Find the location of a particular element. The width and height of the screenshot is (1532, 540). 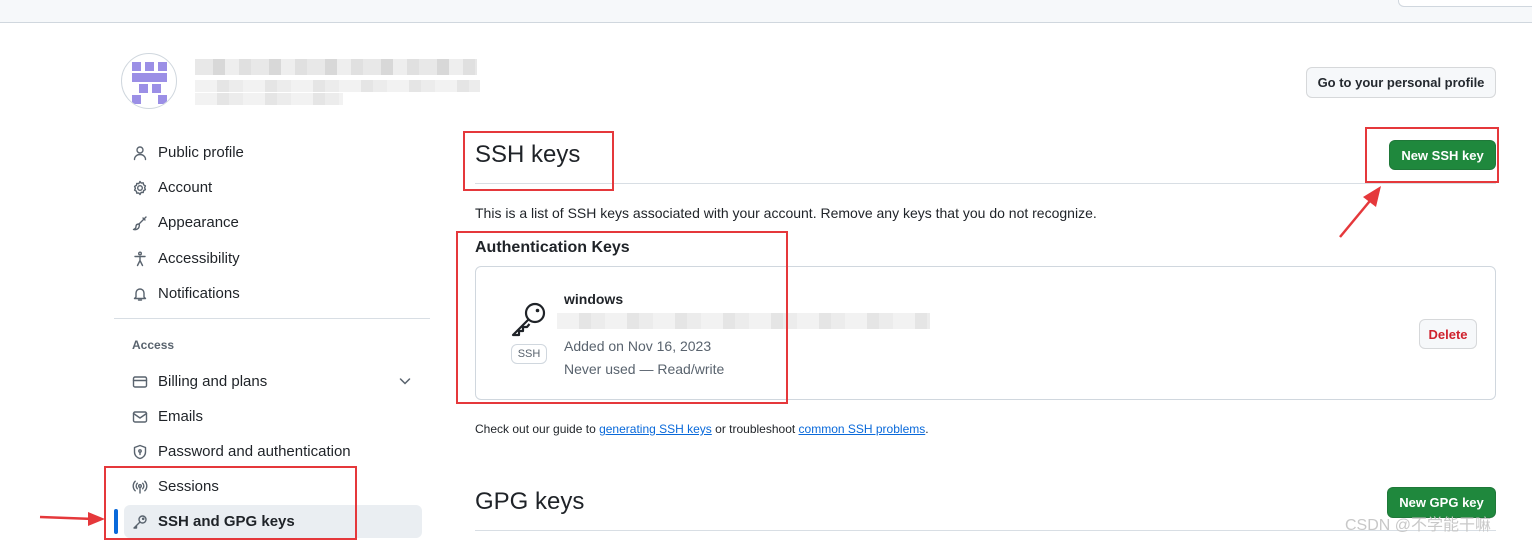

shield-lock-icon is located at coordinates (140, 452).